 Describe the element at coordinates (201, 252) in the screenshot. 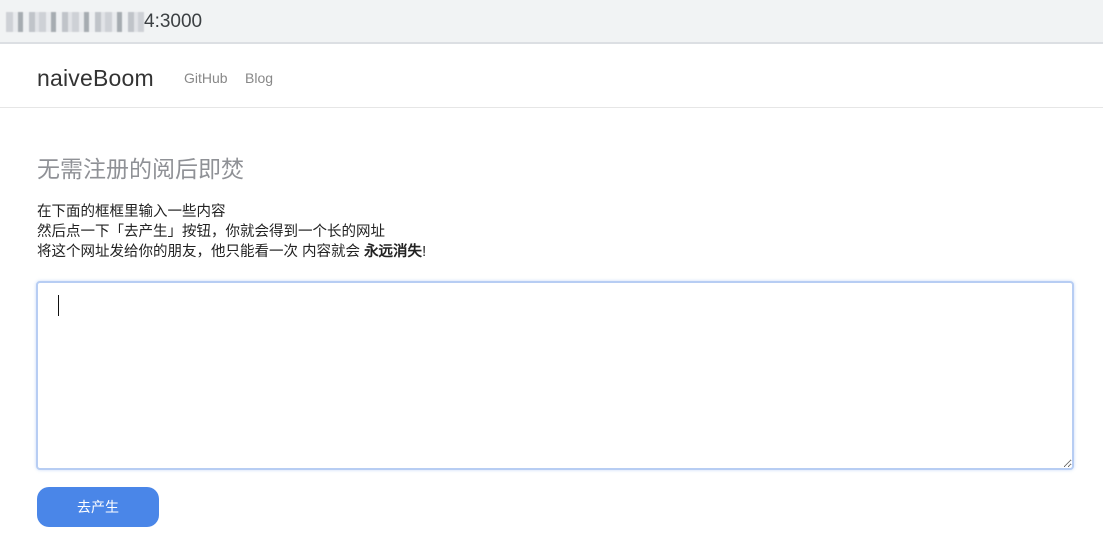

I see `instruction-line-3-text: 将这个网址发给你的朋友，他只能看一次 内容就会` at that location.